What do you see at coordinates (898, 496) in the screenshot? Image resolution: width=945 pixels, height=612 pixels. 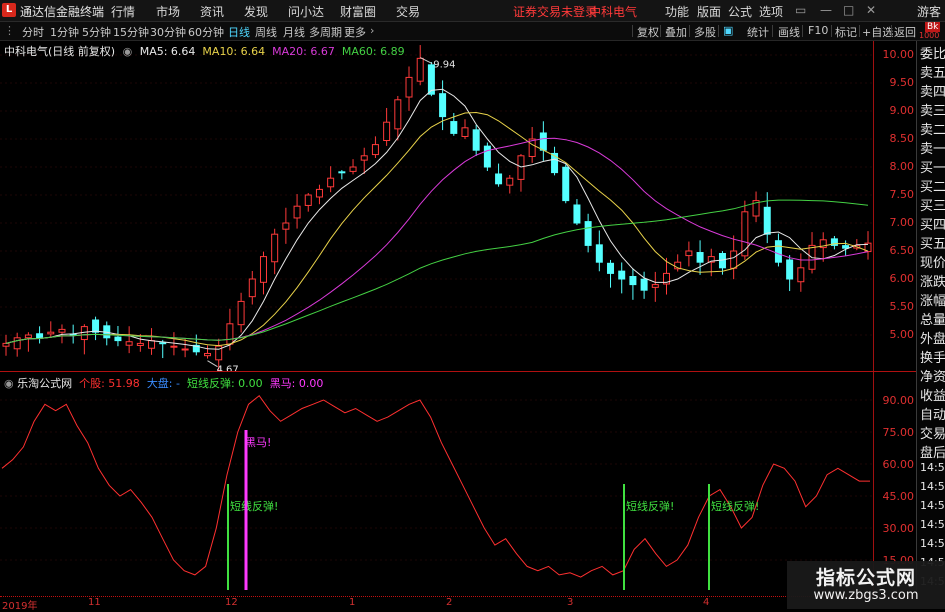 I see `indicator-tick: 45.00` at bounding box center [898, 496].